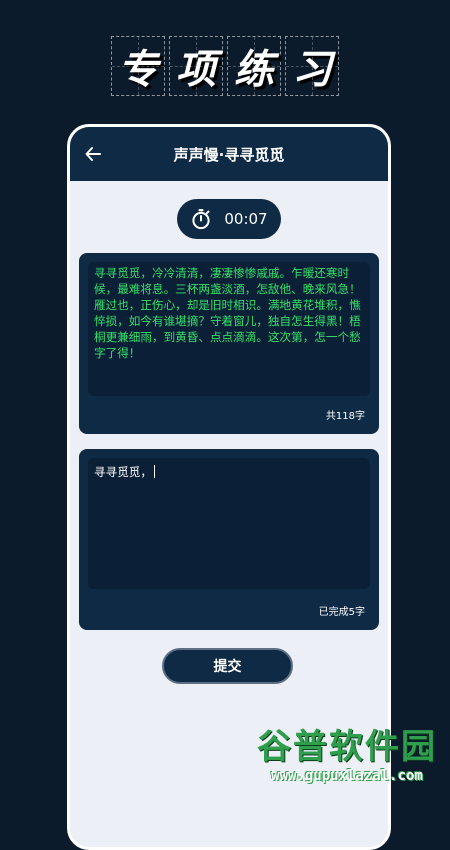 This screenshot has height=850, width=450. What do you see at coordinates (312, 66) in the screenshot?
I see `banner-char: 习` at bounding box center [312, 66].